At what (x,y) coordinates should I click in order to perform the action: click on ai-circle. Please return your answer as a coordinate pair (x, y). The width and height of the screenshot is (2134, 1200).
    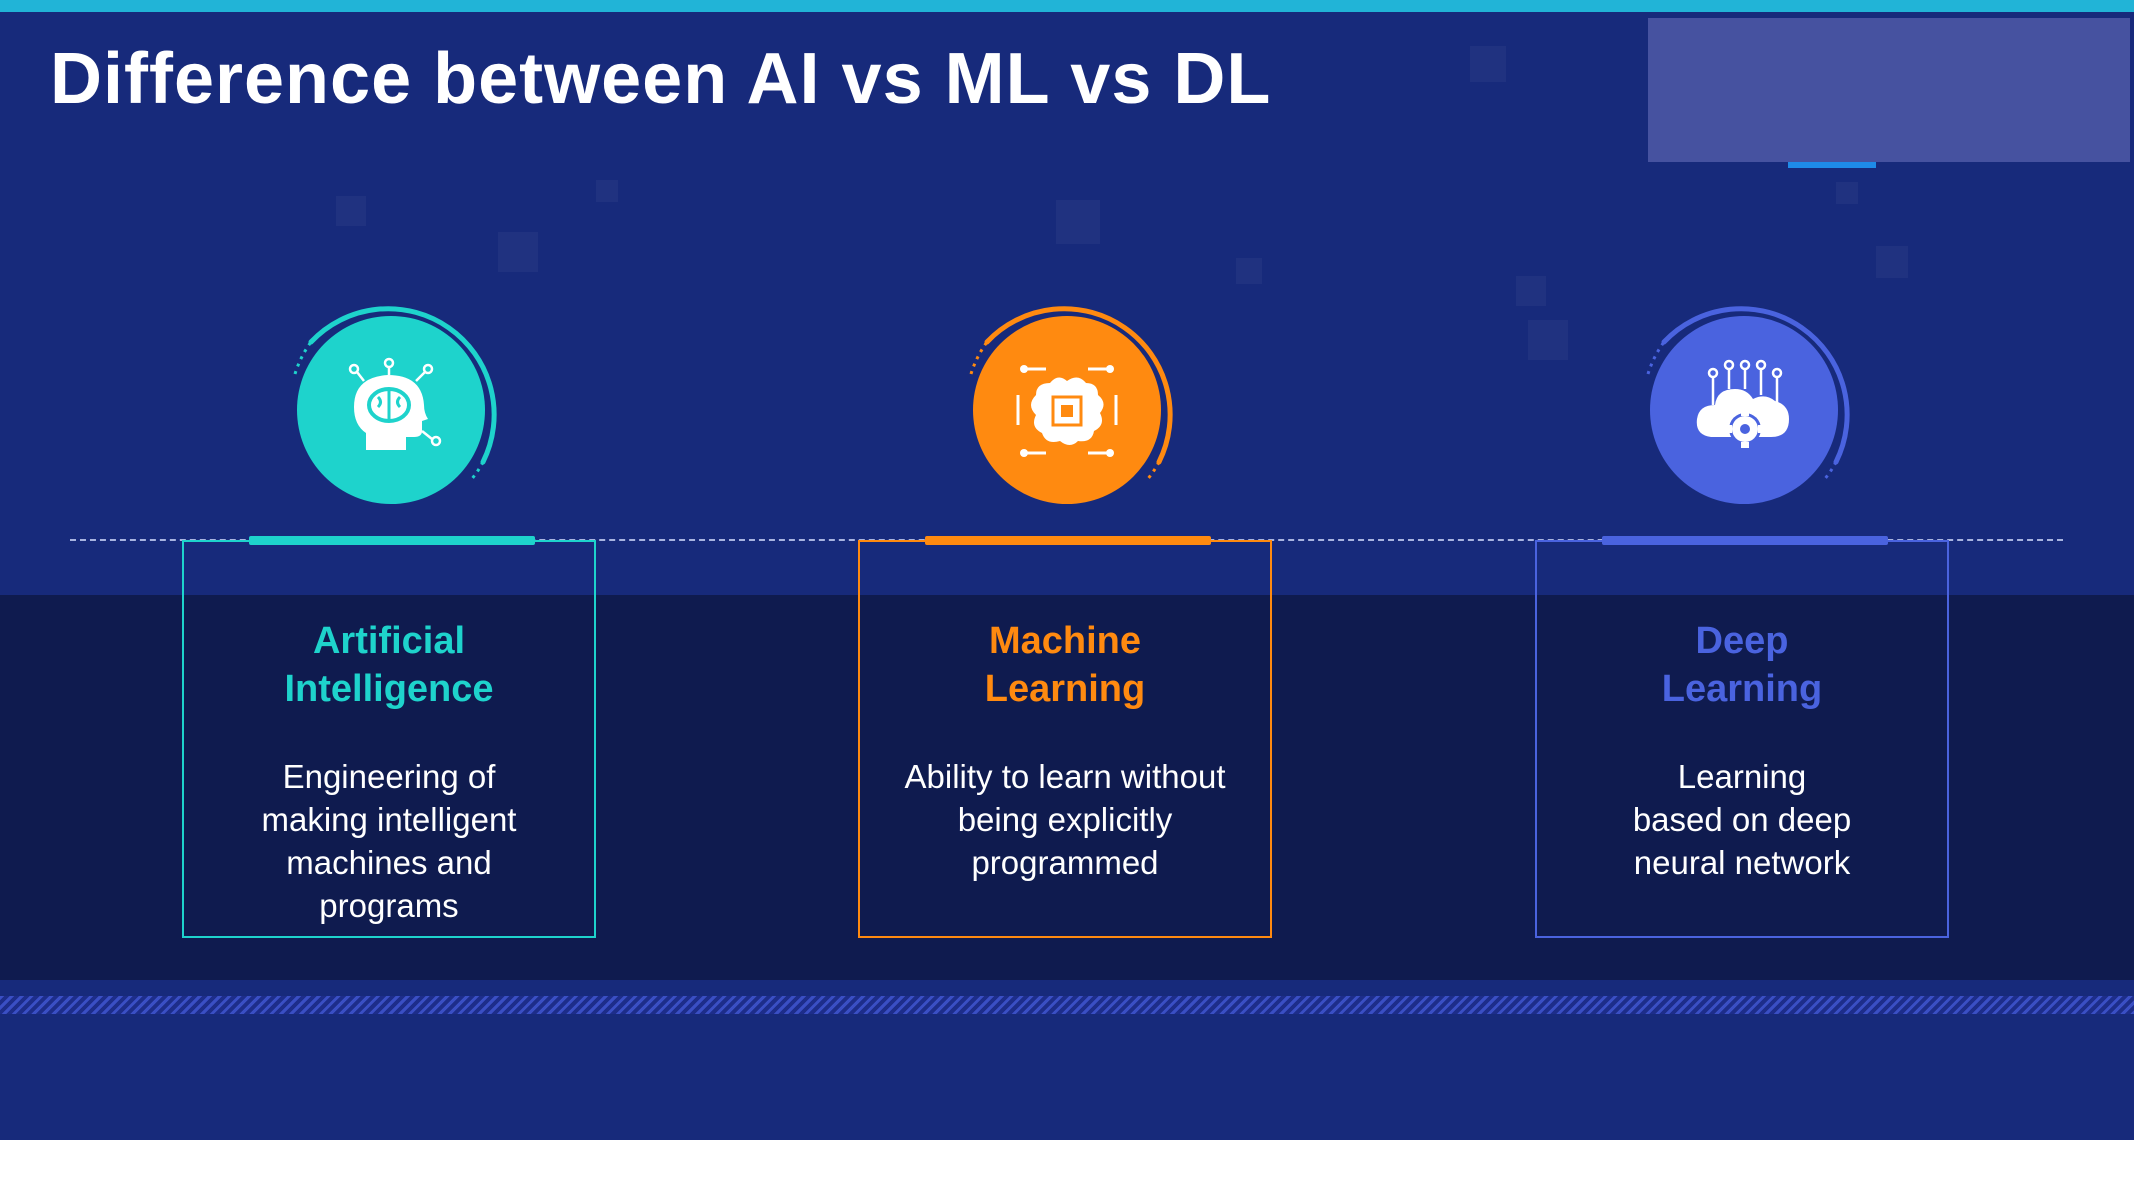
    Looking at the image, I should click on (391, 410).